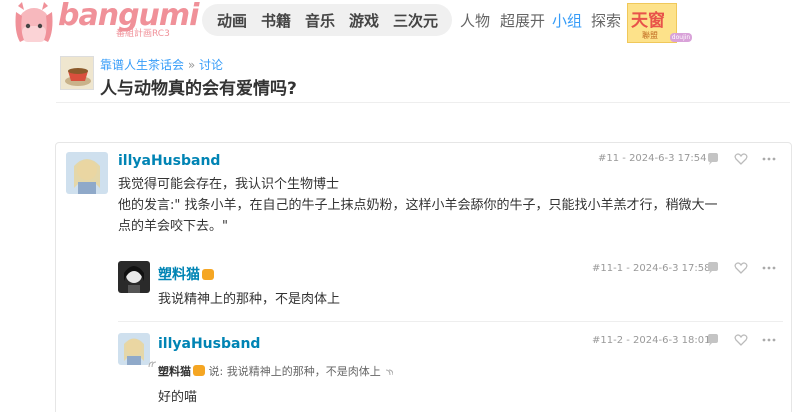  I want to click on tea-cup-icon, so click(77, 73).